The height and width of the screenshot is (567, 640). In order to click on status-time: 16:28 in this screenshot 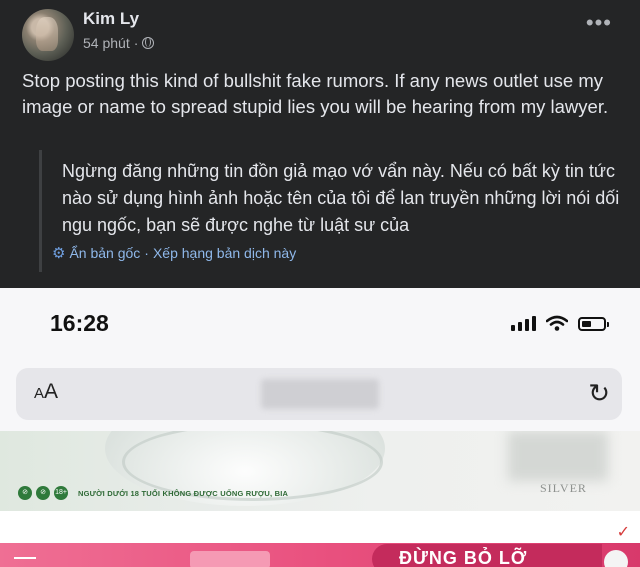, I will do `click(79, 323)`.